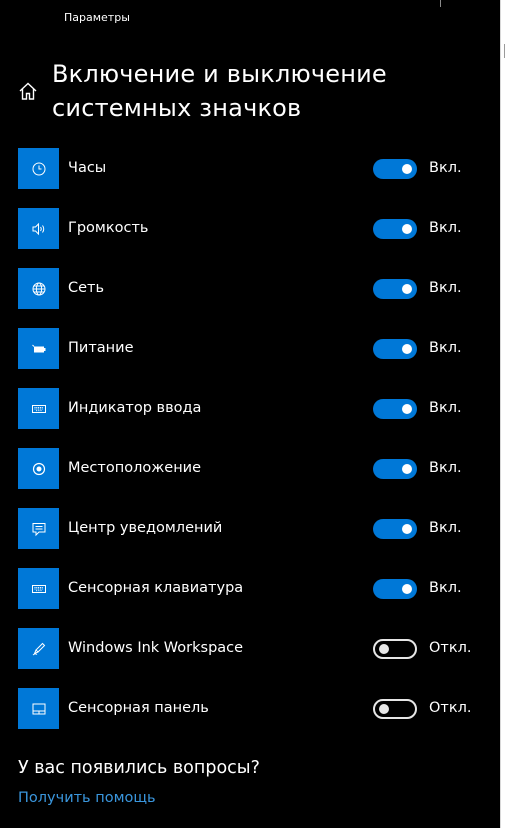 This screenshot has width=510, height=828. What do you see at coordinates (248, 469) in the screenshot?
I see `setting-row-location: Местоположение Вкл.` at bounding box center [248, 469].